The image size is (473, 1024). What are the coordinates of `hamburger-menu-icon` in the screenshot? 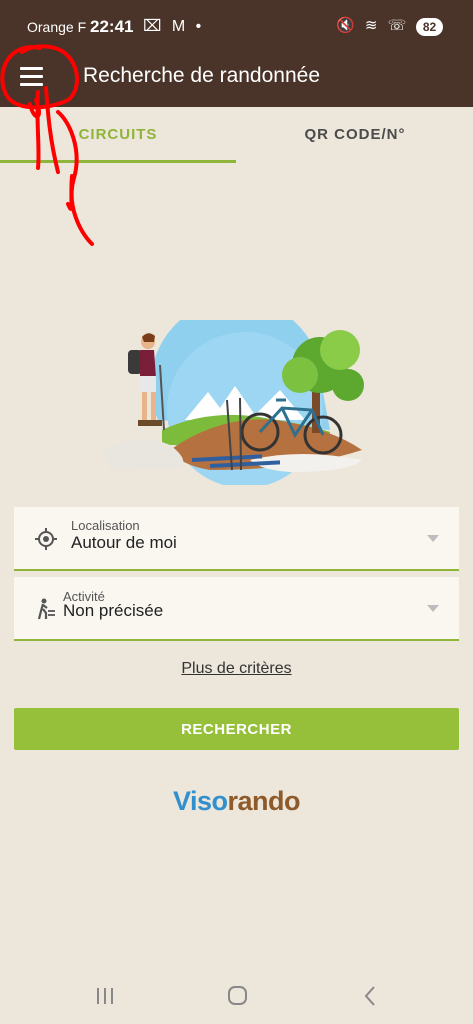 It's located at (33, 77).